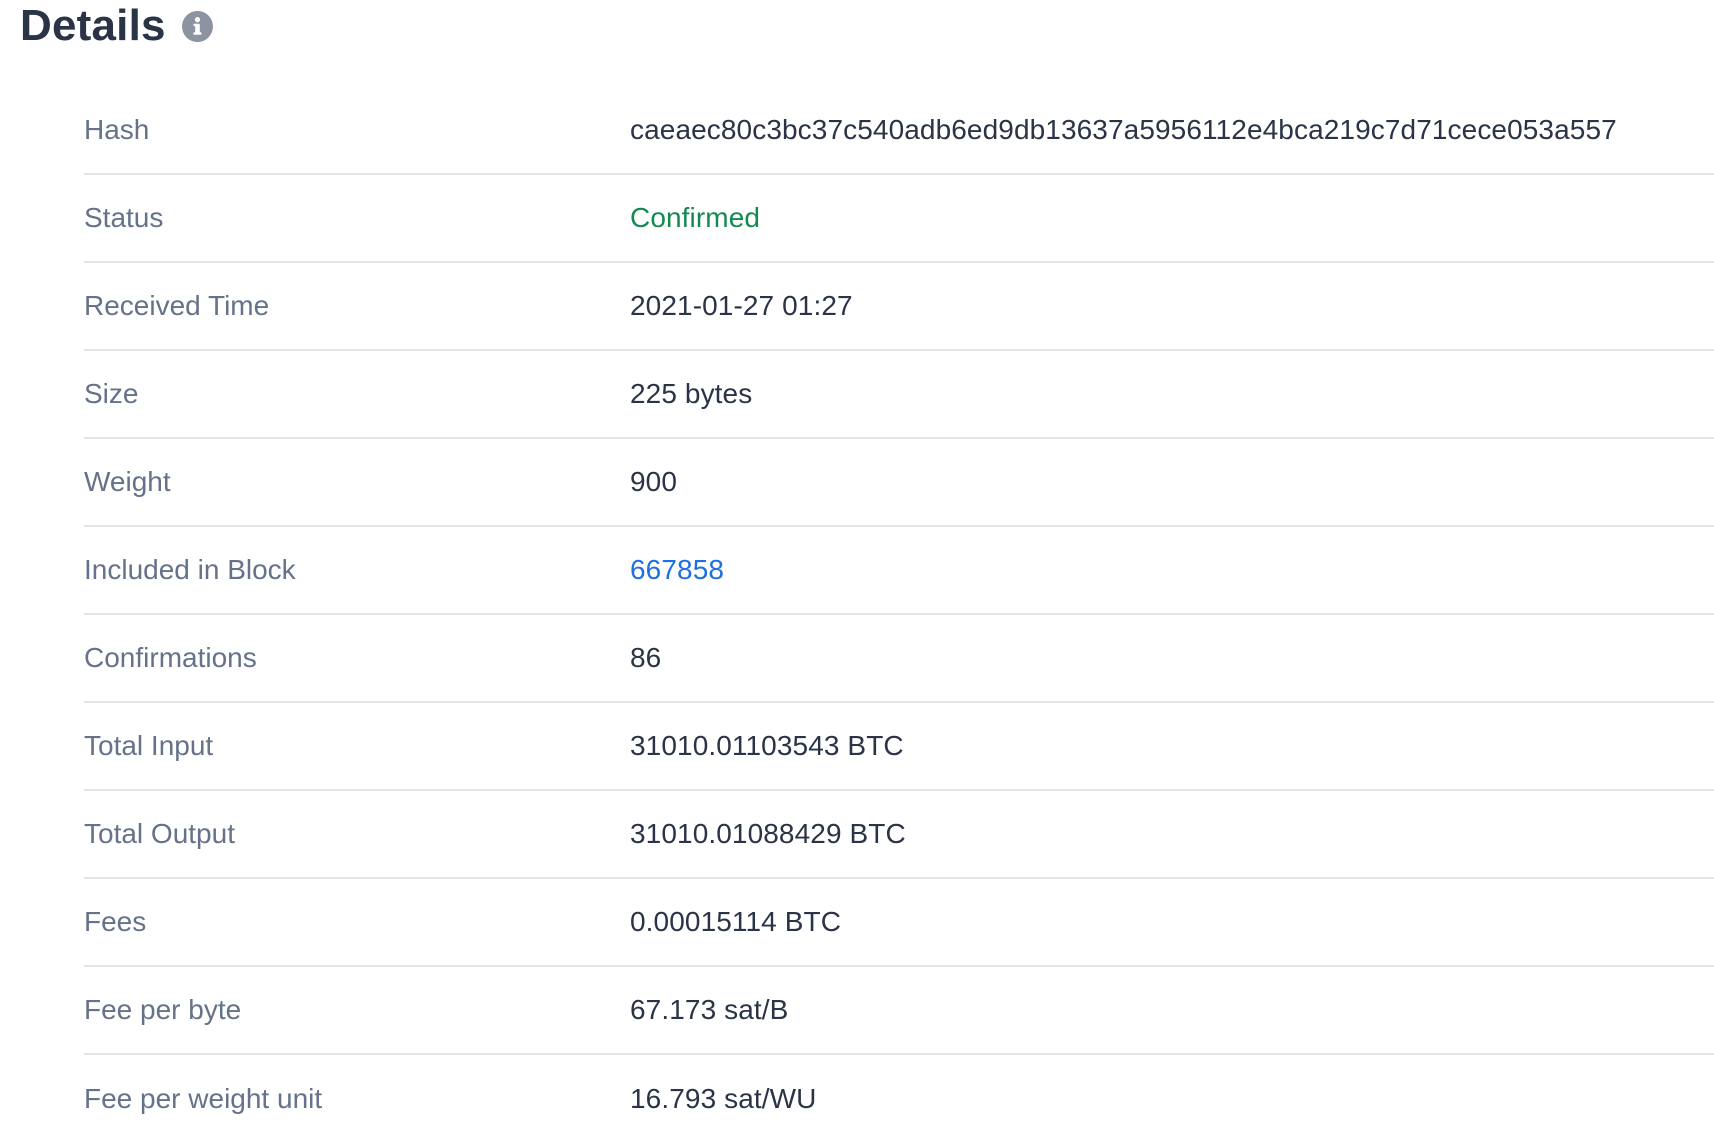 The height and width of the screenshot is (1142, 1714). I want to click on fee-per-weight-unit-value: 16.793 sat/WU, so click(723, 1098).